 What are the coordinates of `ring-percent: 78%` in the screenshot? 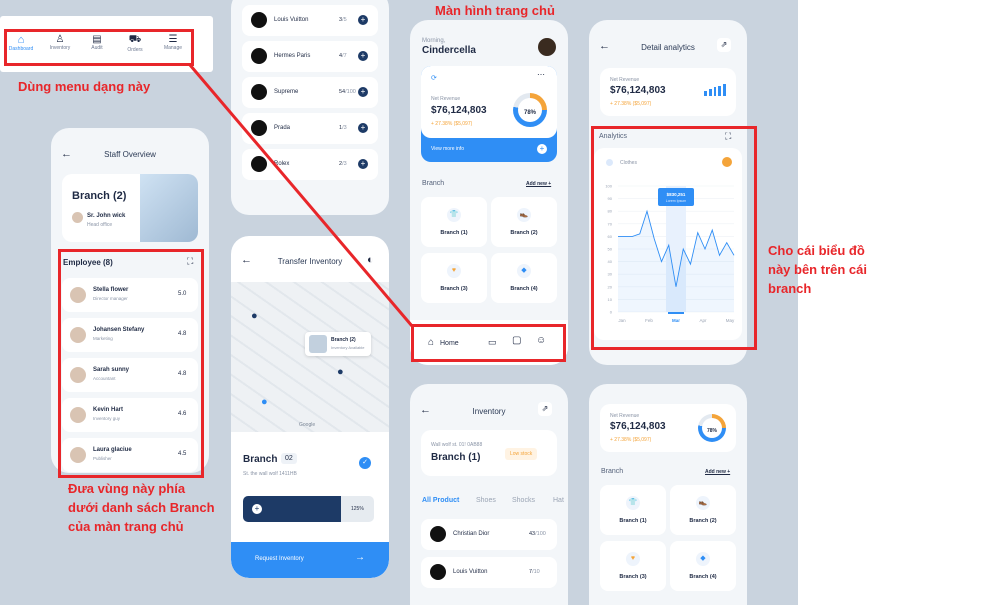 It's located at (711, 431).